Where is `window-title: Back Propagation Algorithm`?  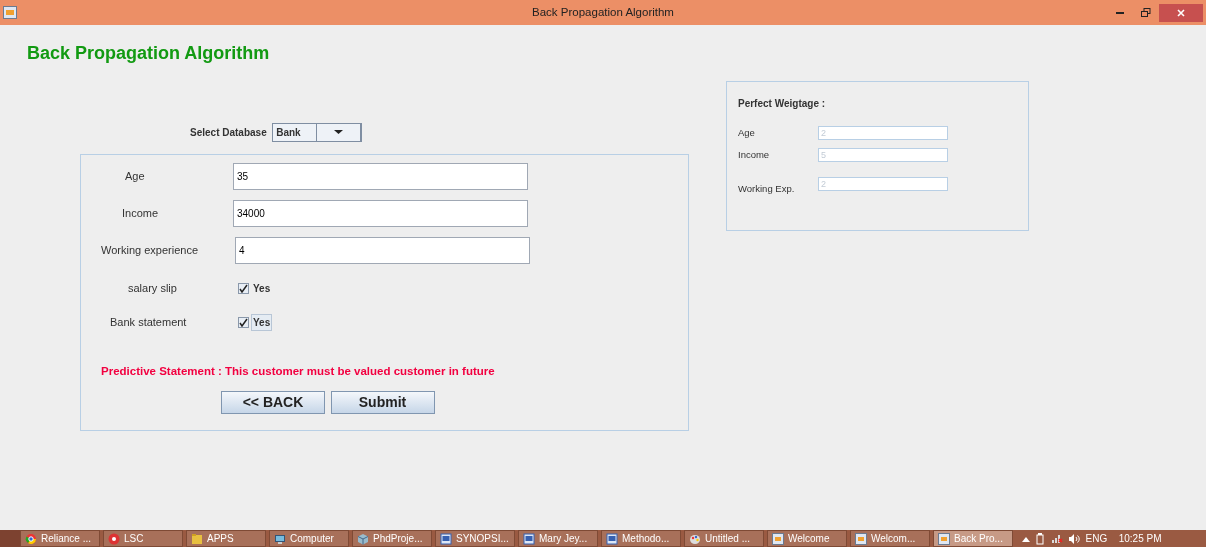
window-title: Back Propagation Algorithm is located at coordinates (603, 12).